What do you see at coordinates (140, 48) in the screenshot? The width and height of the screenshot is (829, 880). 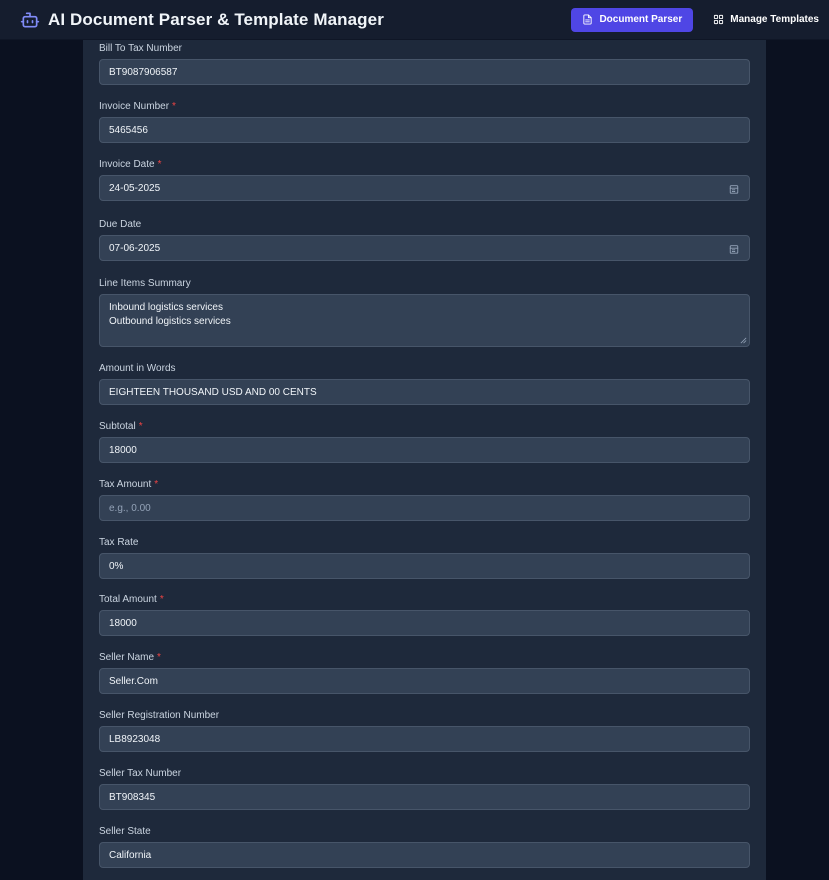 I see `field-label: Bill To Tax Number` at bounding box center [140, 48].